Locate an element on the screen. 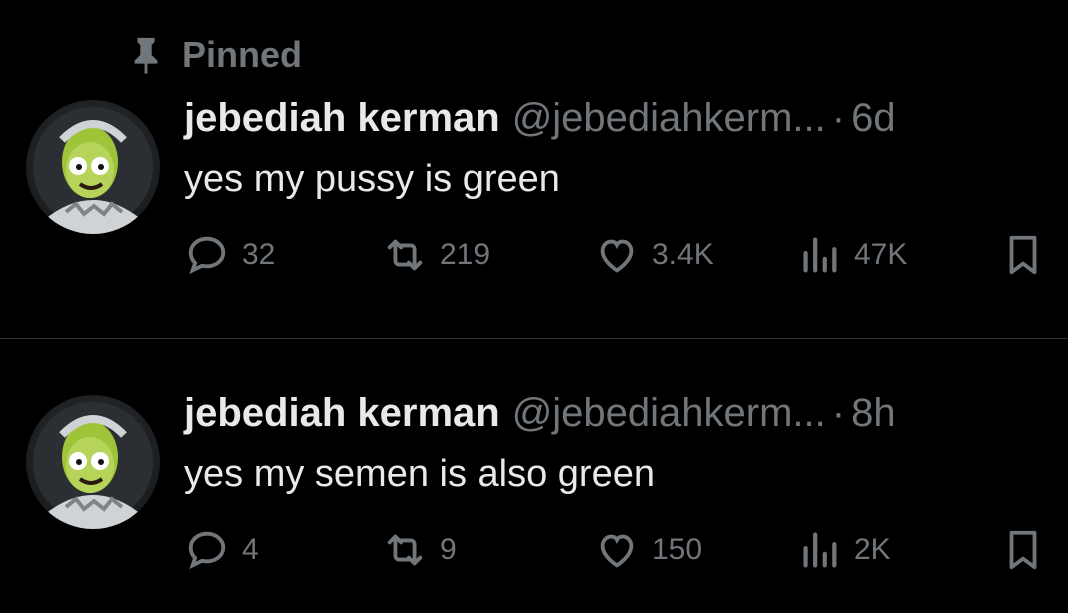 The image size is (1068, 613). pinned-indicator: Pinned is located at coordinates (215, 55).